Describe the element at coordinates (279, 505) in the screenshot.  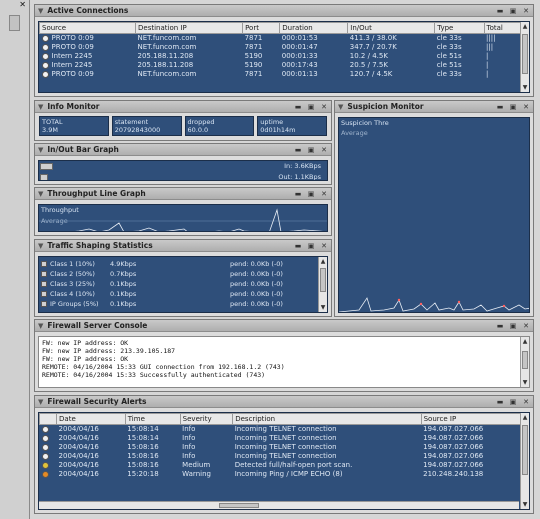
I see `horizontal-scrollbar` at that location.